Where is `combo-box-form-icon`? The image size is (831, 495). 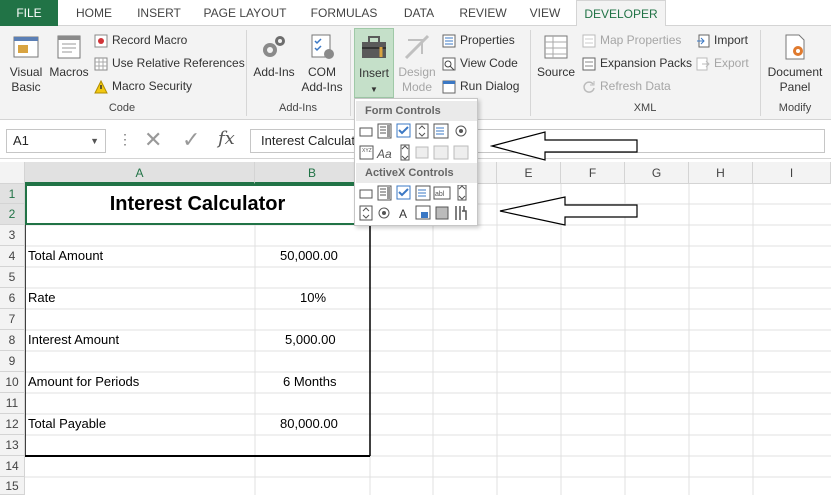
combo-box-form-icon is located at coordinates (384, 131).